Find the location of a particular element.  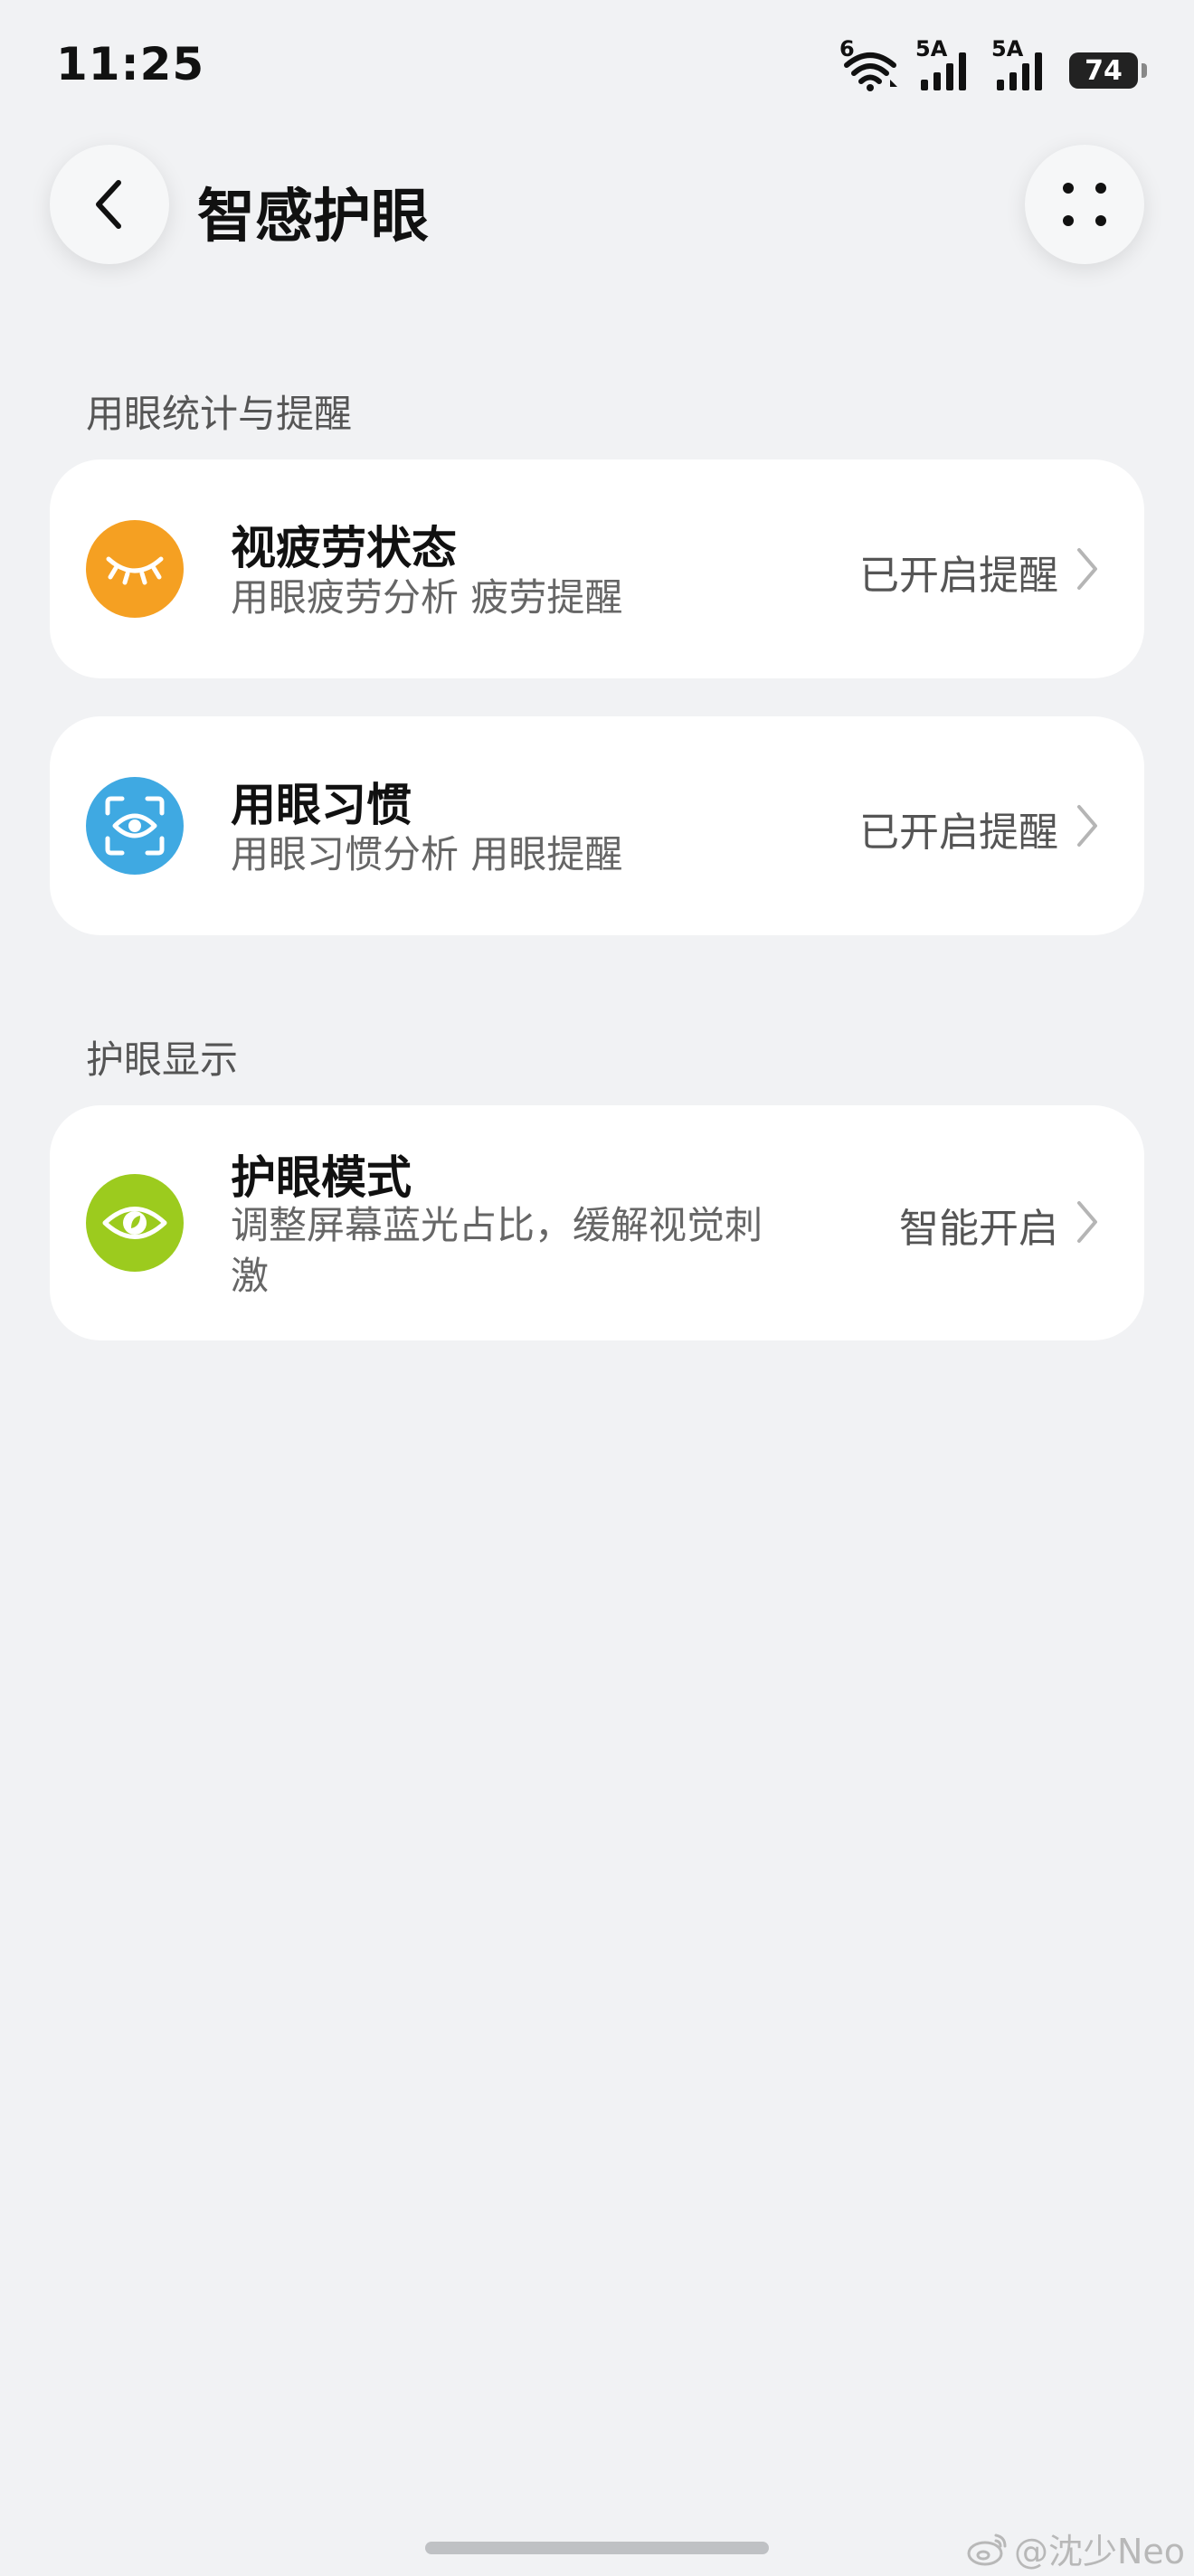

closed-eye-icon is located at coordinates (135, 570).